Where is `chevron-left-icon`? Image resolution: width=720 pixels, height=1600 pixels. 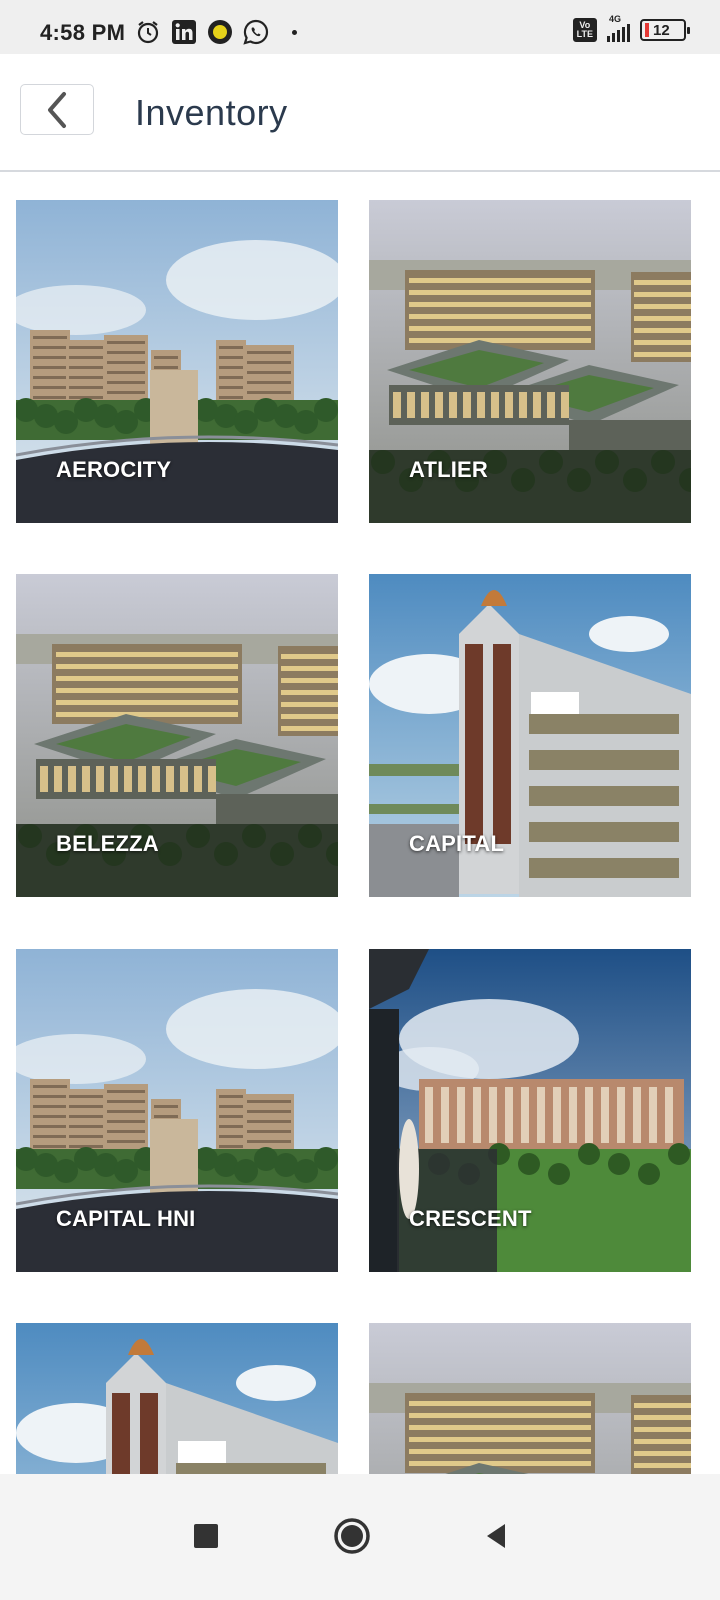
chevron-left-icon is located at coordinates (57, 109).